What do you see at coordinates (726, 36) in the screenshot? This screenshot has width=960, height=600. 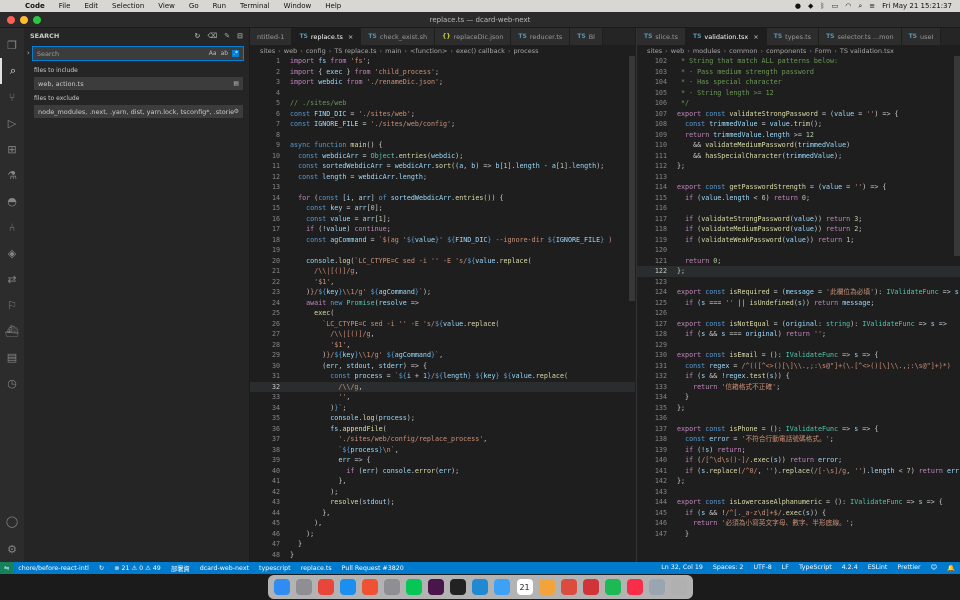 I see `right-tab: TS validation.tsx ×` at bounding box center [726, 36].